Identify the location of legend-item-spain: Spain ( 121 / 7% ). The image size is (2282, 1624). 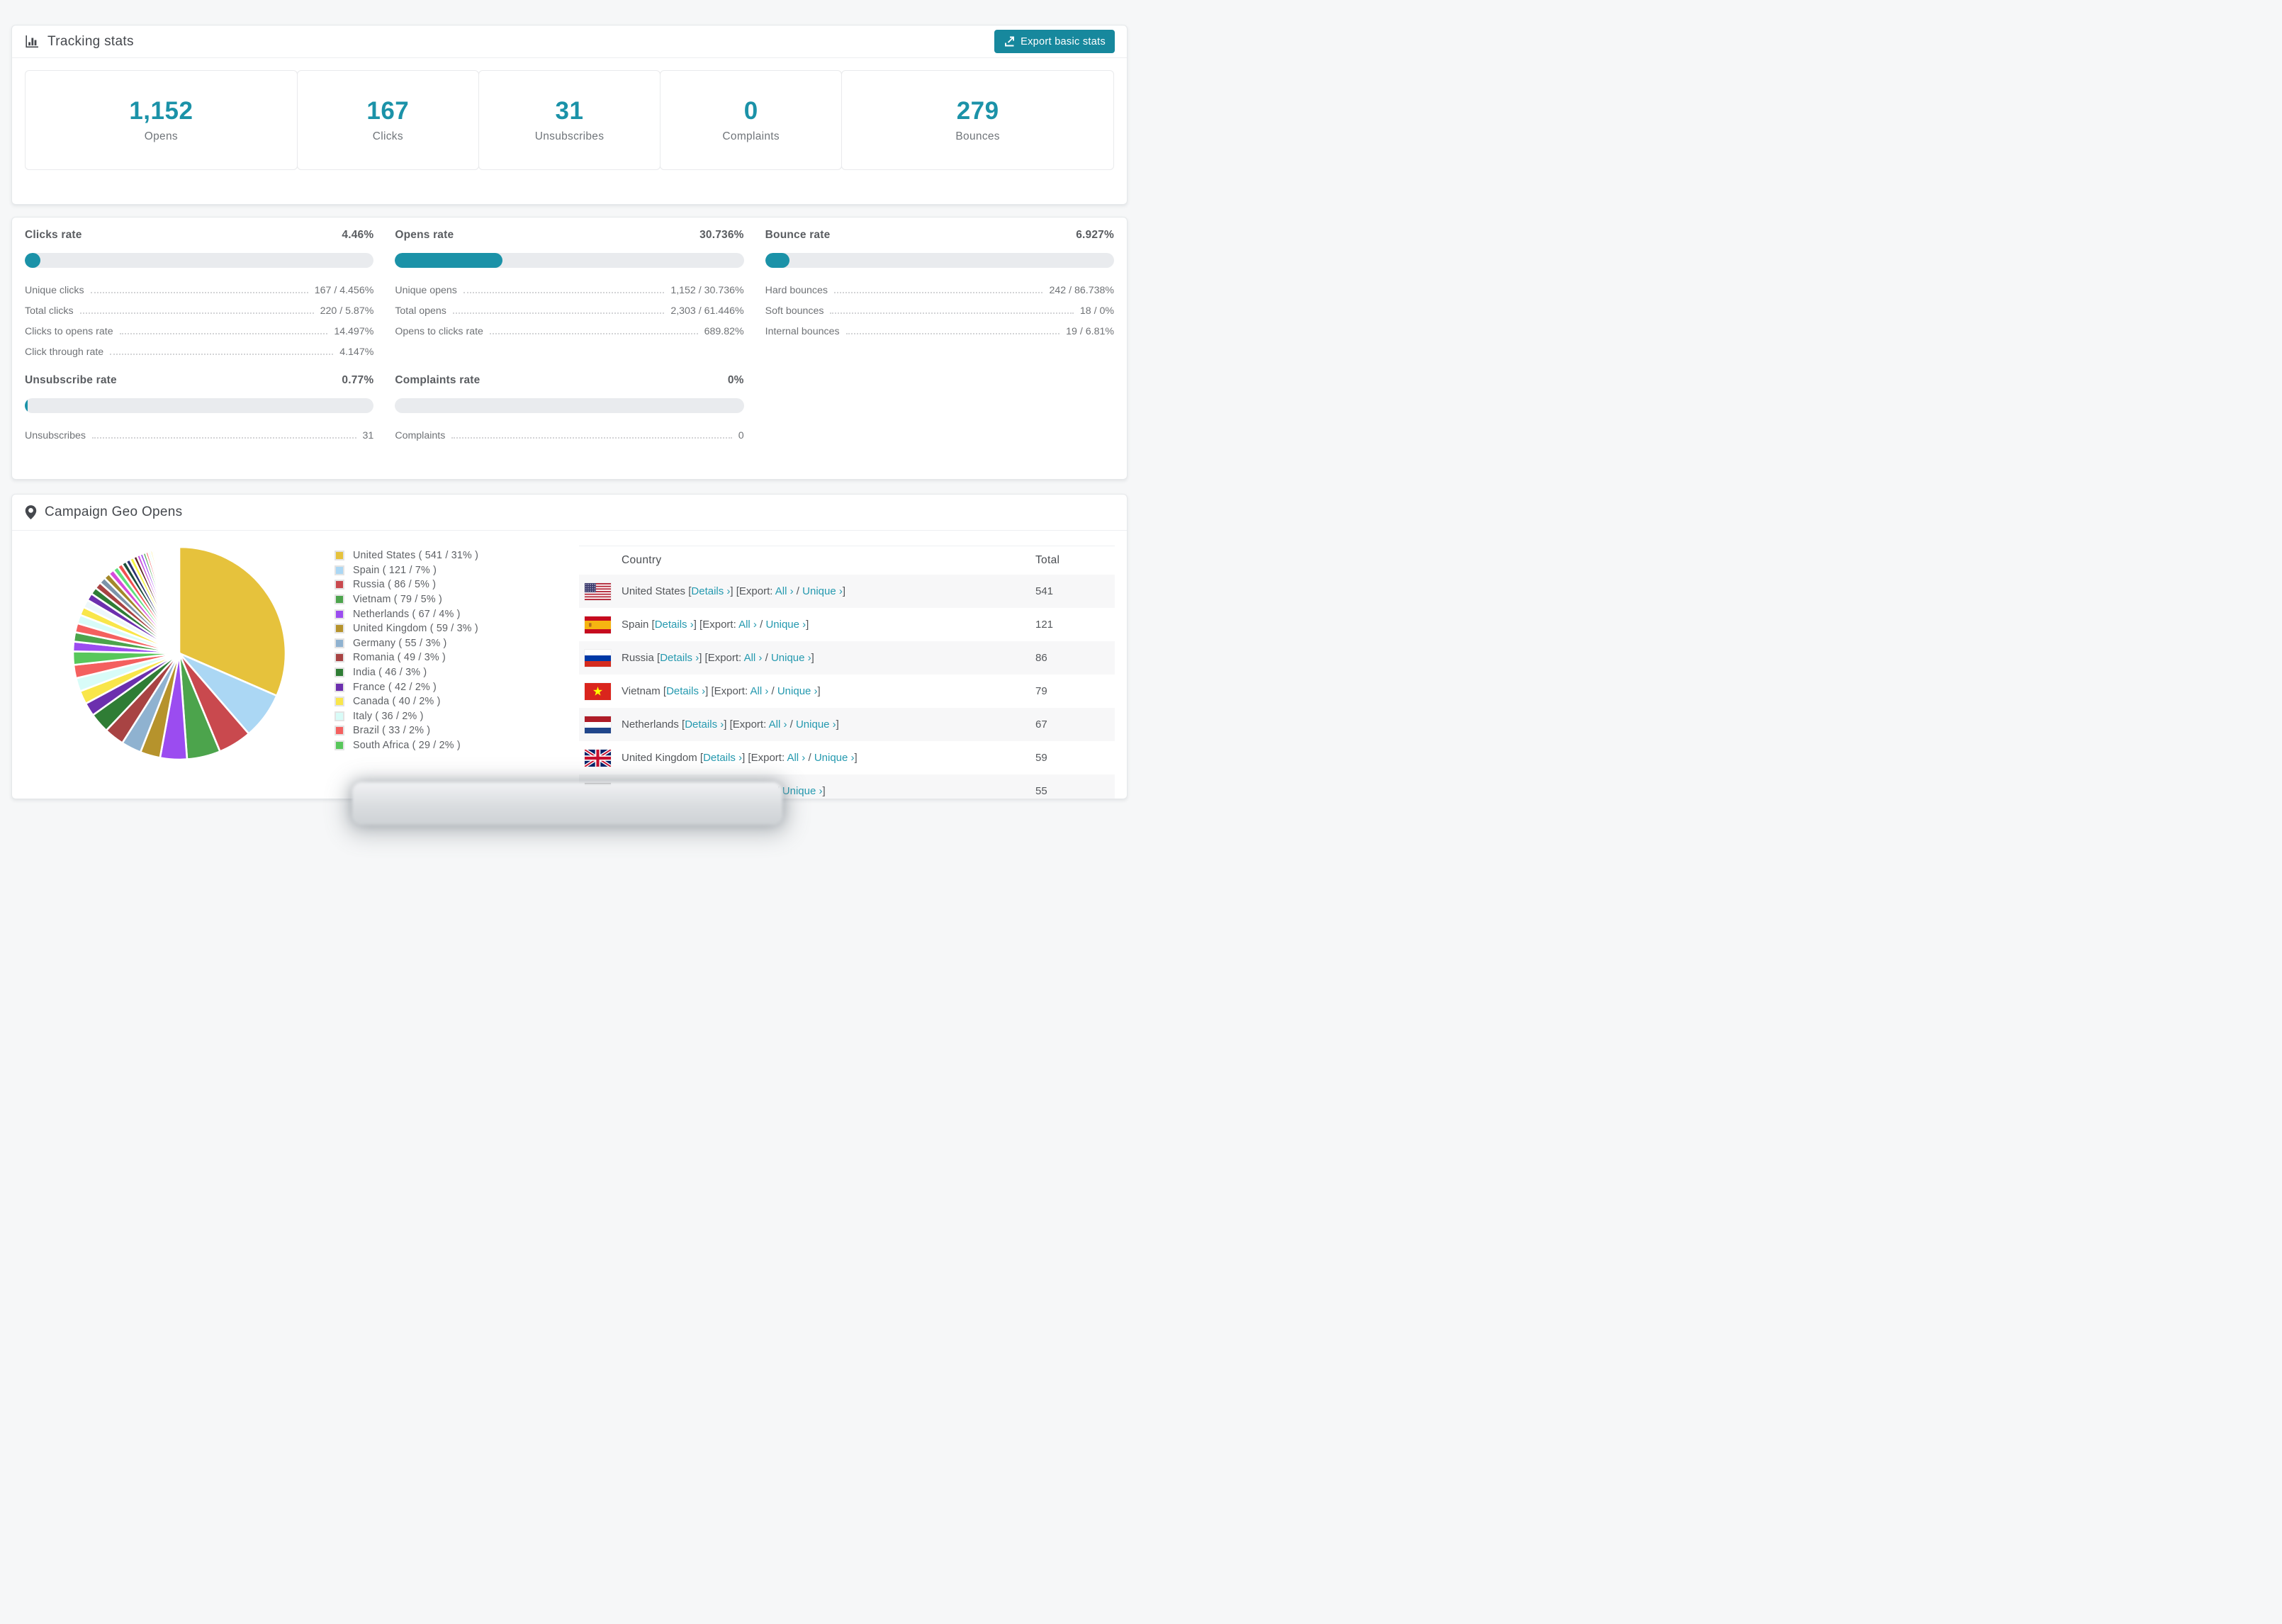
(407, 571).